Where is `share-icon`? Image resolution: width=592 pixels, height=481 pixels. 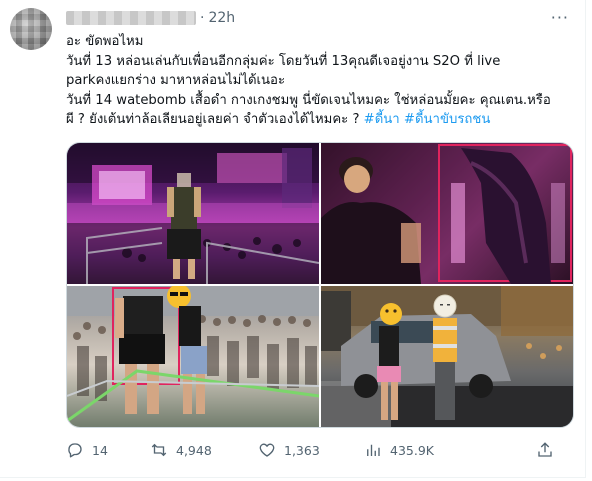
share-icon is located at coordinates (545, 449).